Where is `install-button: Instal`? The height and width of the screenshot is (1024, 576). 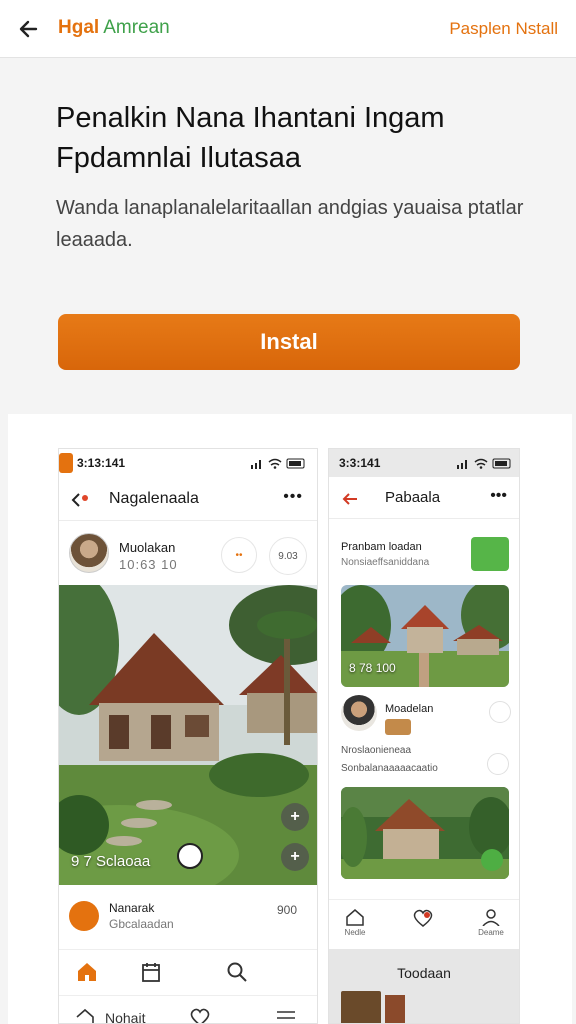
install-button: Instal is located at coordinates (289, 342).